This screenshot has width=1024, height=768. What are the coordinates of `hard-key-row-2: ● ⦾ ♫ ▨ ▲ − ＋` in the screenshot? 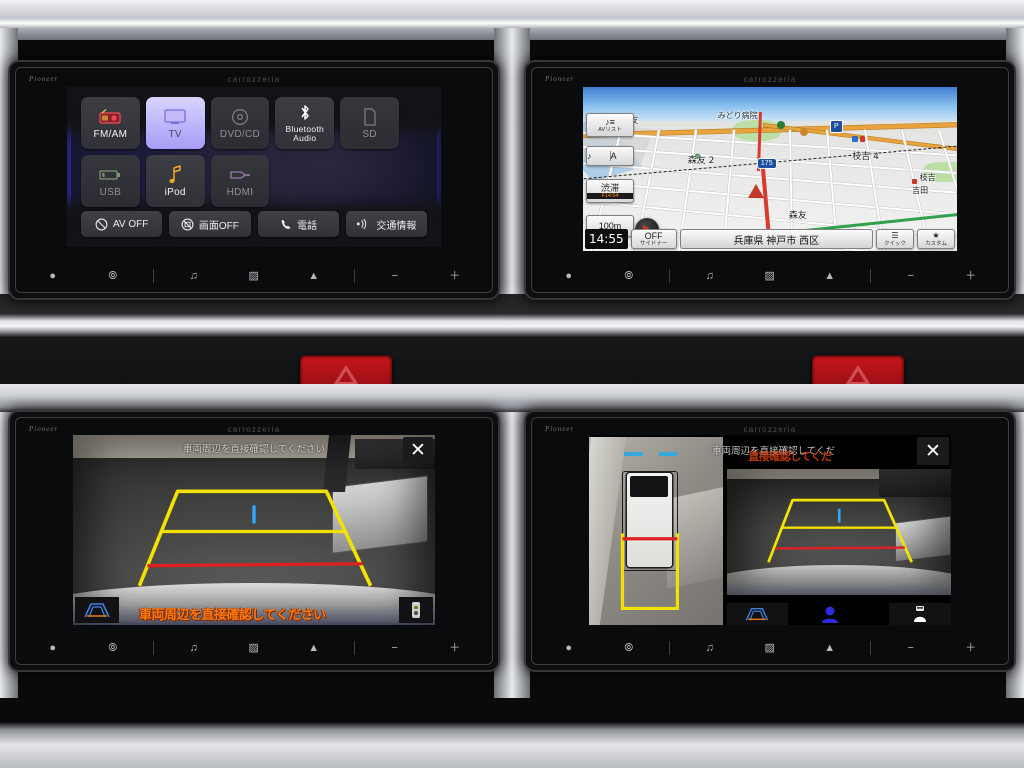 It's located at (770, 276).